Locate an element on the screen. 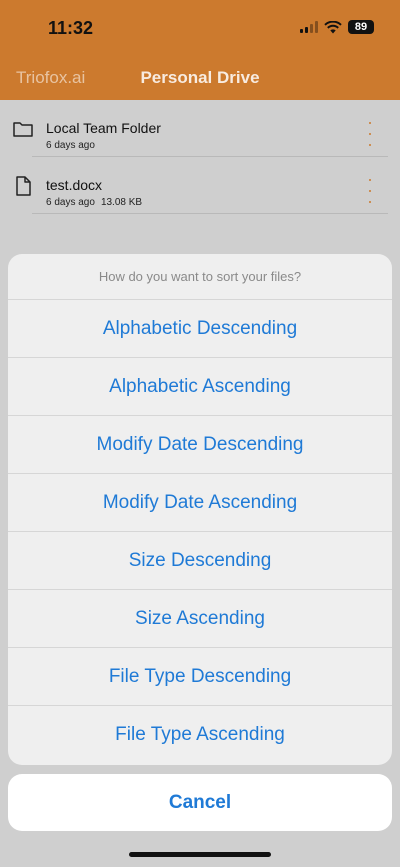  status-icons: 89 is located at coordinates (337, 27).